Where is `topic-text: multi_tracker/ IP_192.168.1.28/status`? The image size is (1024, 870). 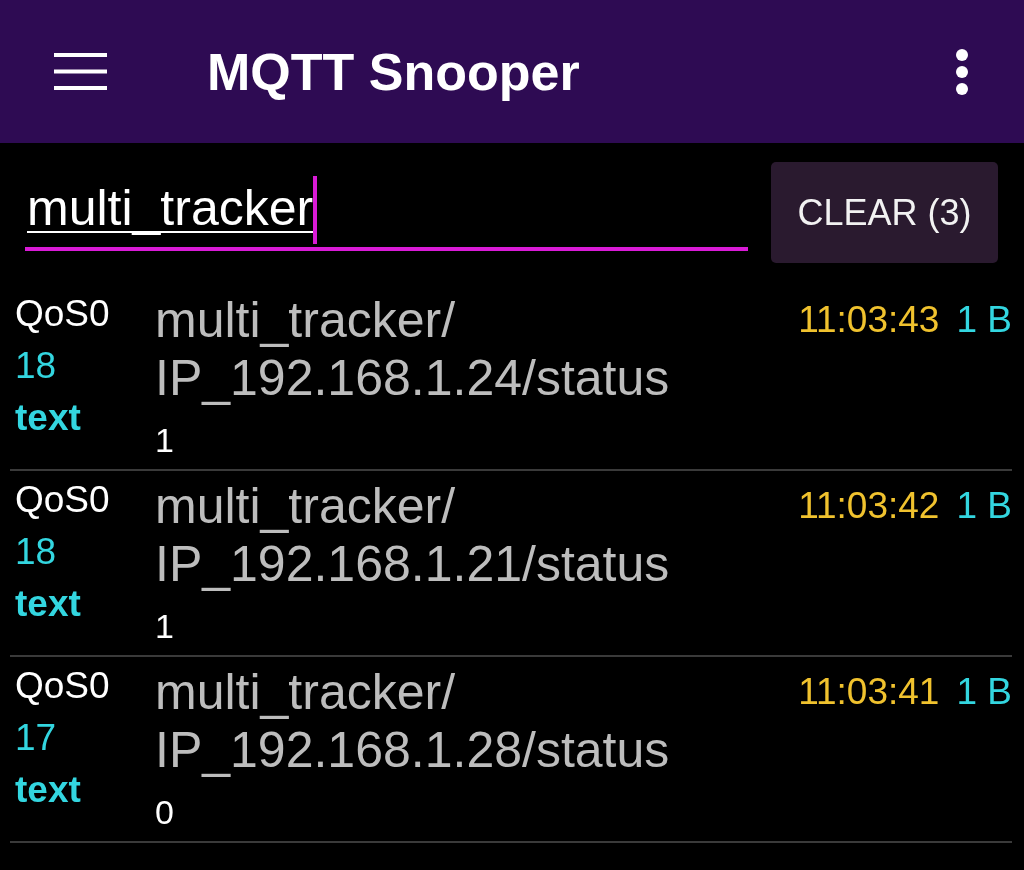 topic-text: multi_tracker/ IP_192.168.1.28/status is located at coordinates (412, 721).